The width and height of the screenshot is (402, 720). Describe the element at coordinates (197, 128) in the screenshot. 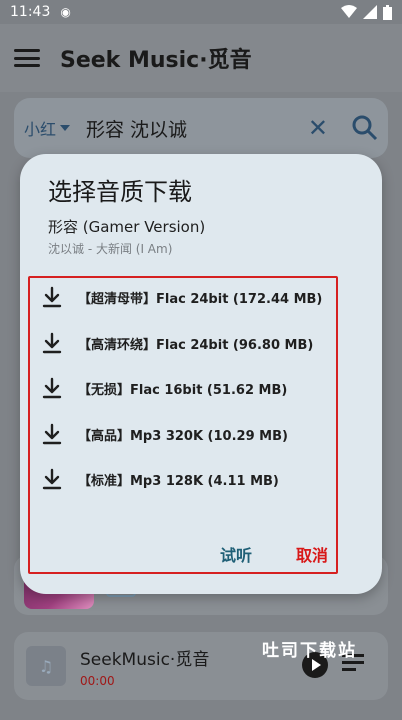

I see `search-input: 形容 沈以诚` at that location.